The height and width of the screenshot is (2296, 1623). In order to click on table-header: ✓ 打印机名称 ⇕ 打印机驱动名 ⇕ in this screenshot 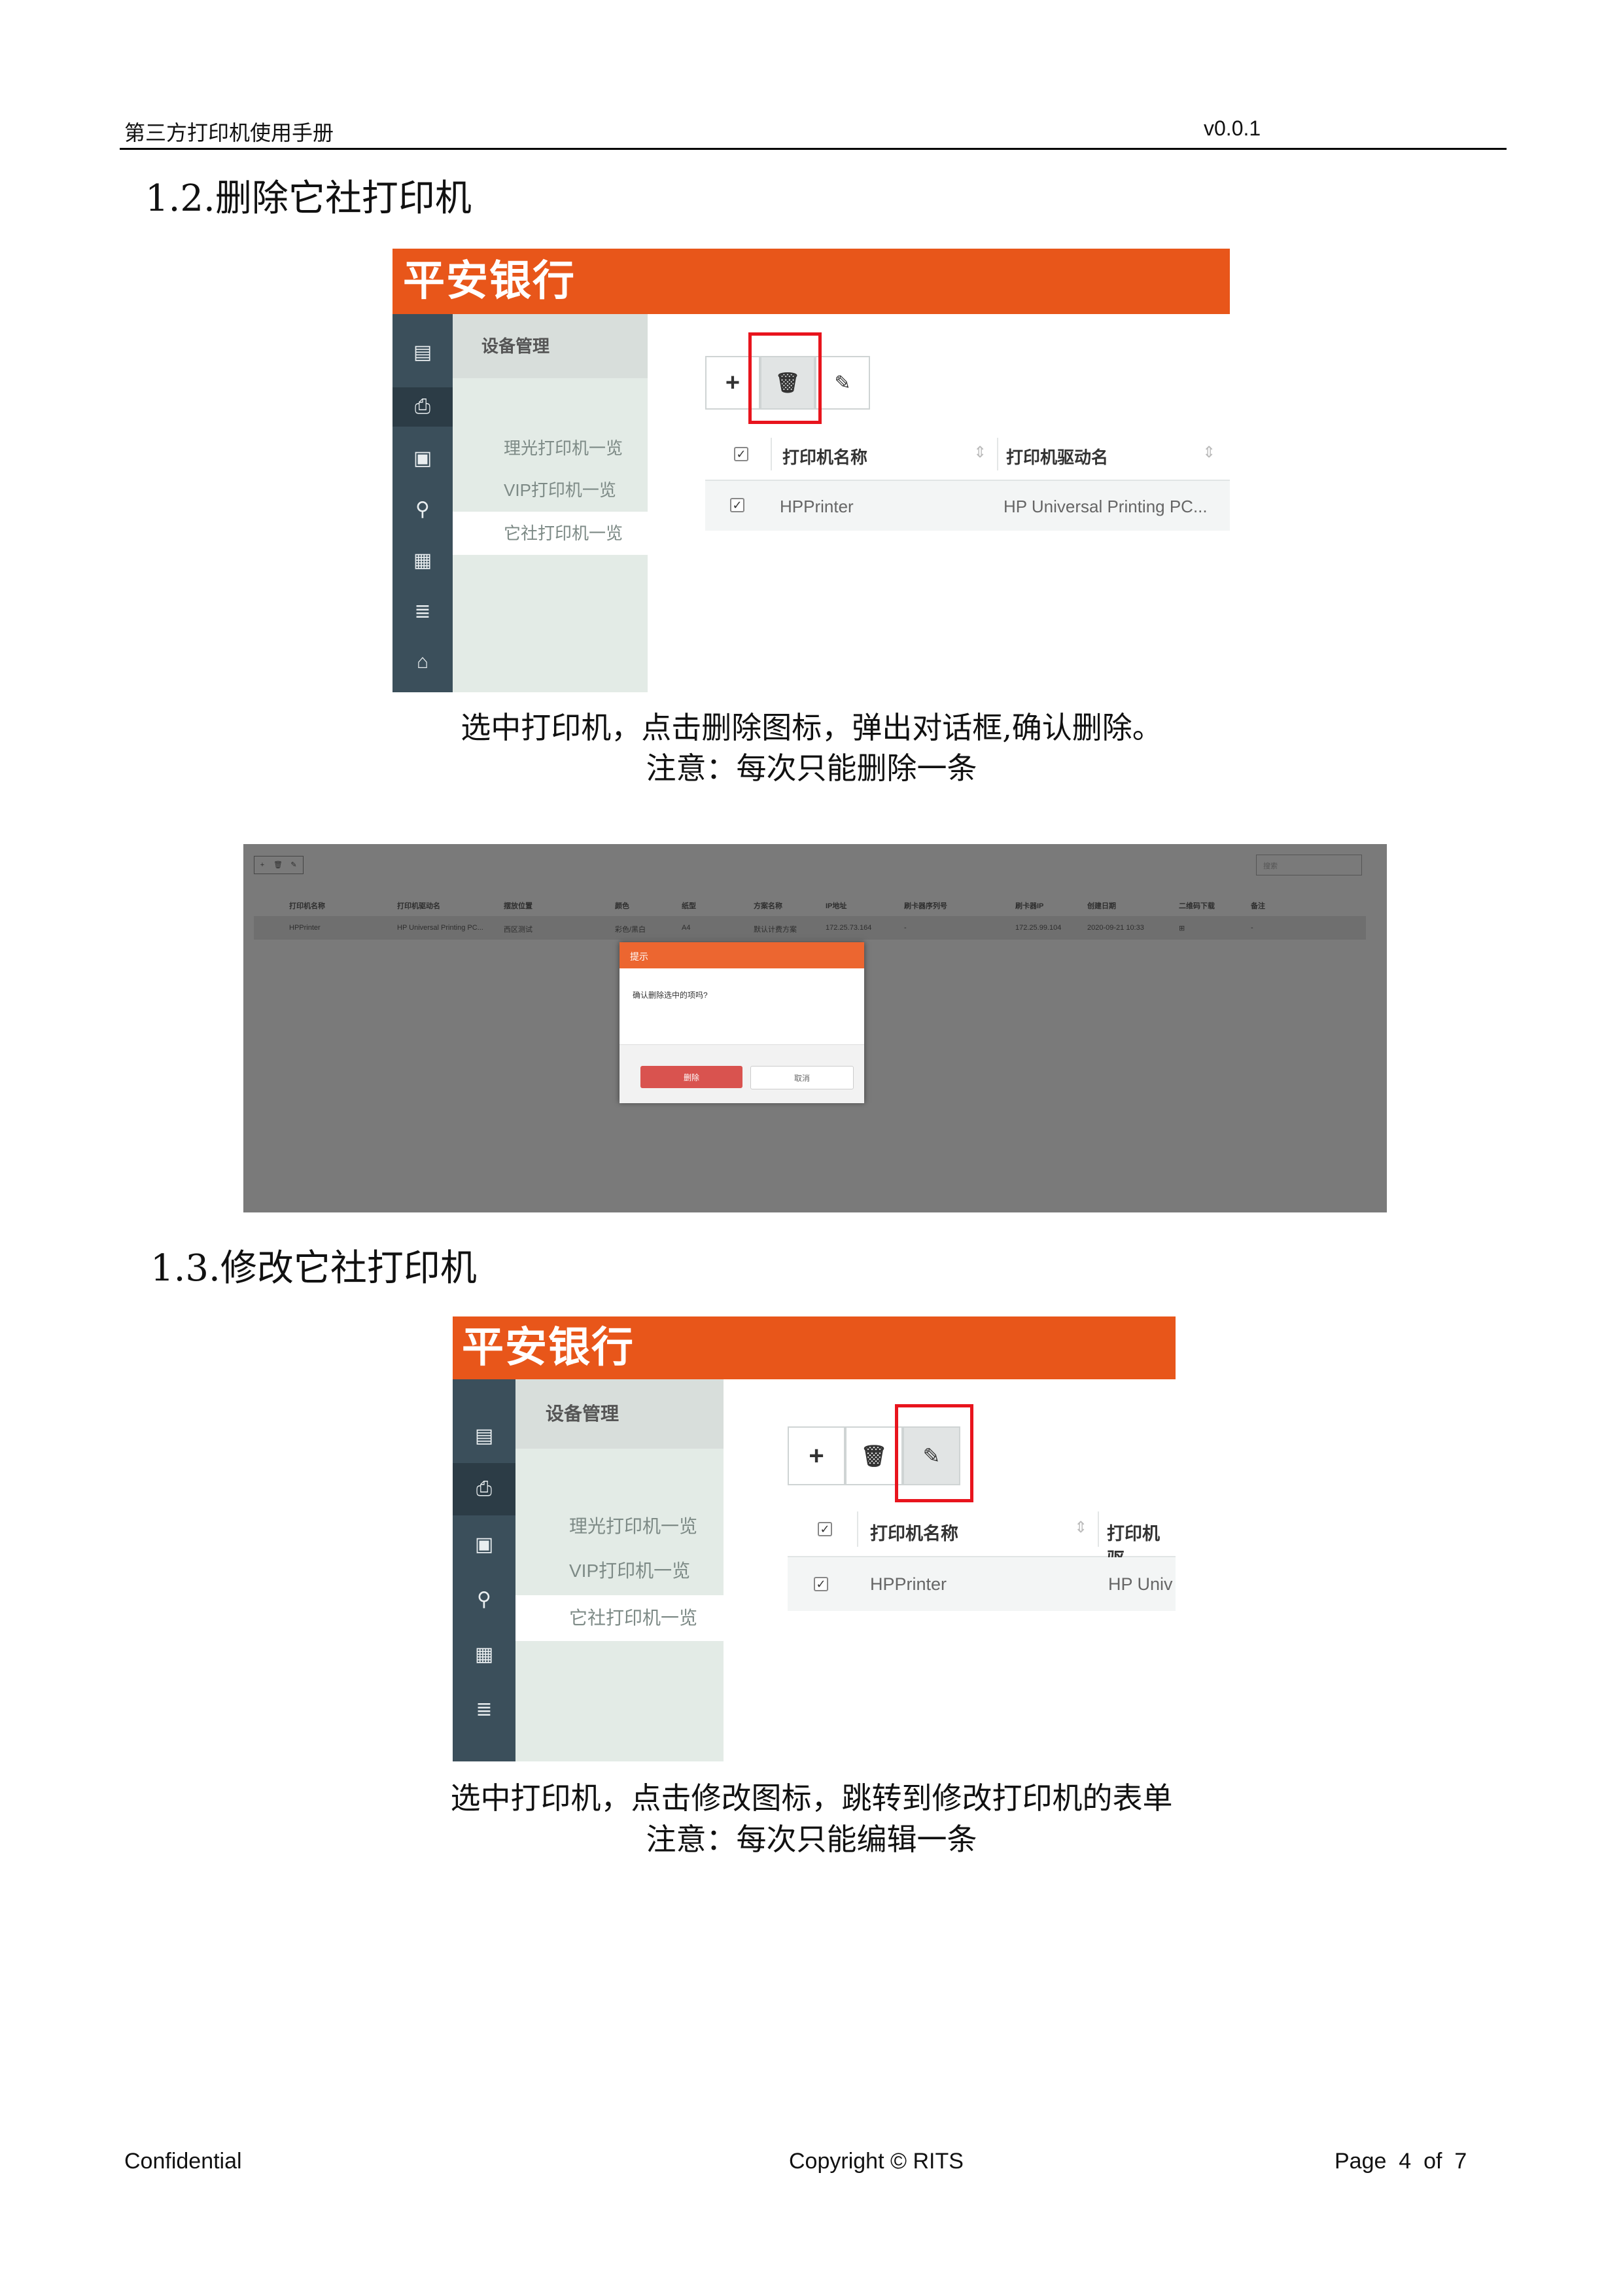, I will do `click(967, 455)`.